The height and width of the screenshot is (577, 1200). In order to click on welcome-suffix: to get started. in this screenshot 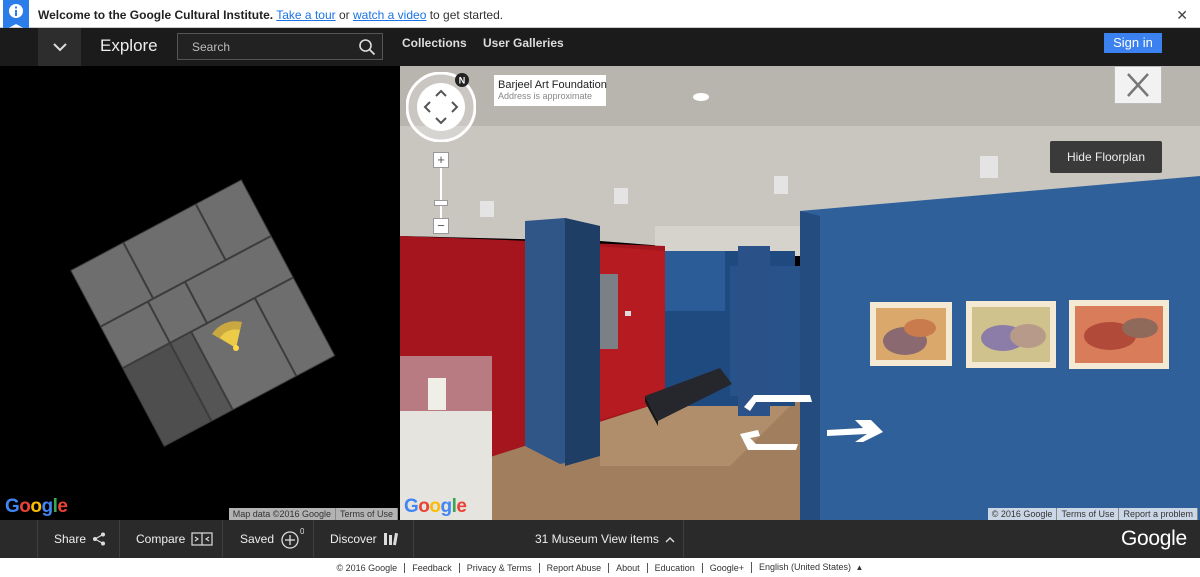, I will do `click(466, 15)`.